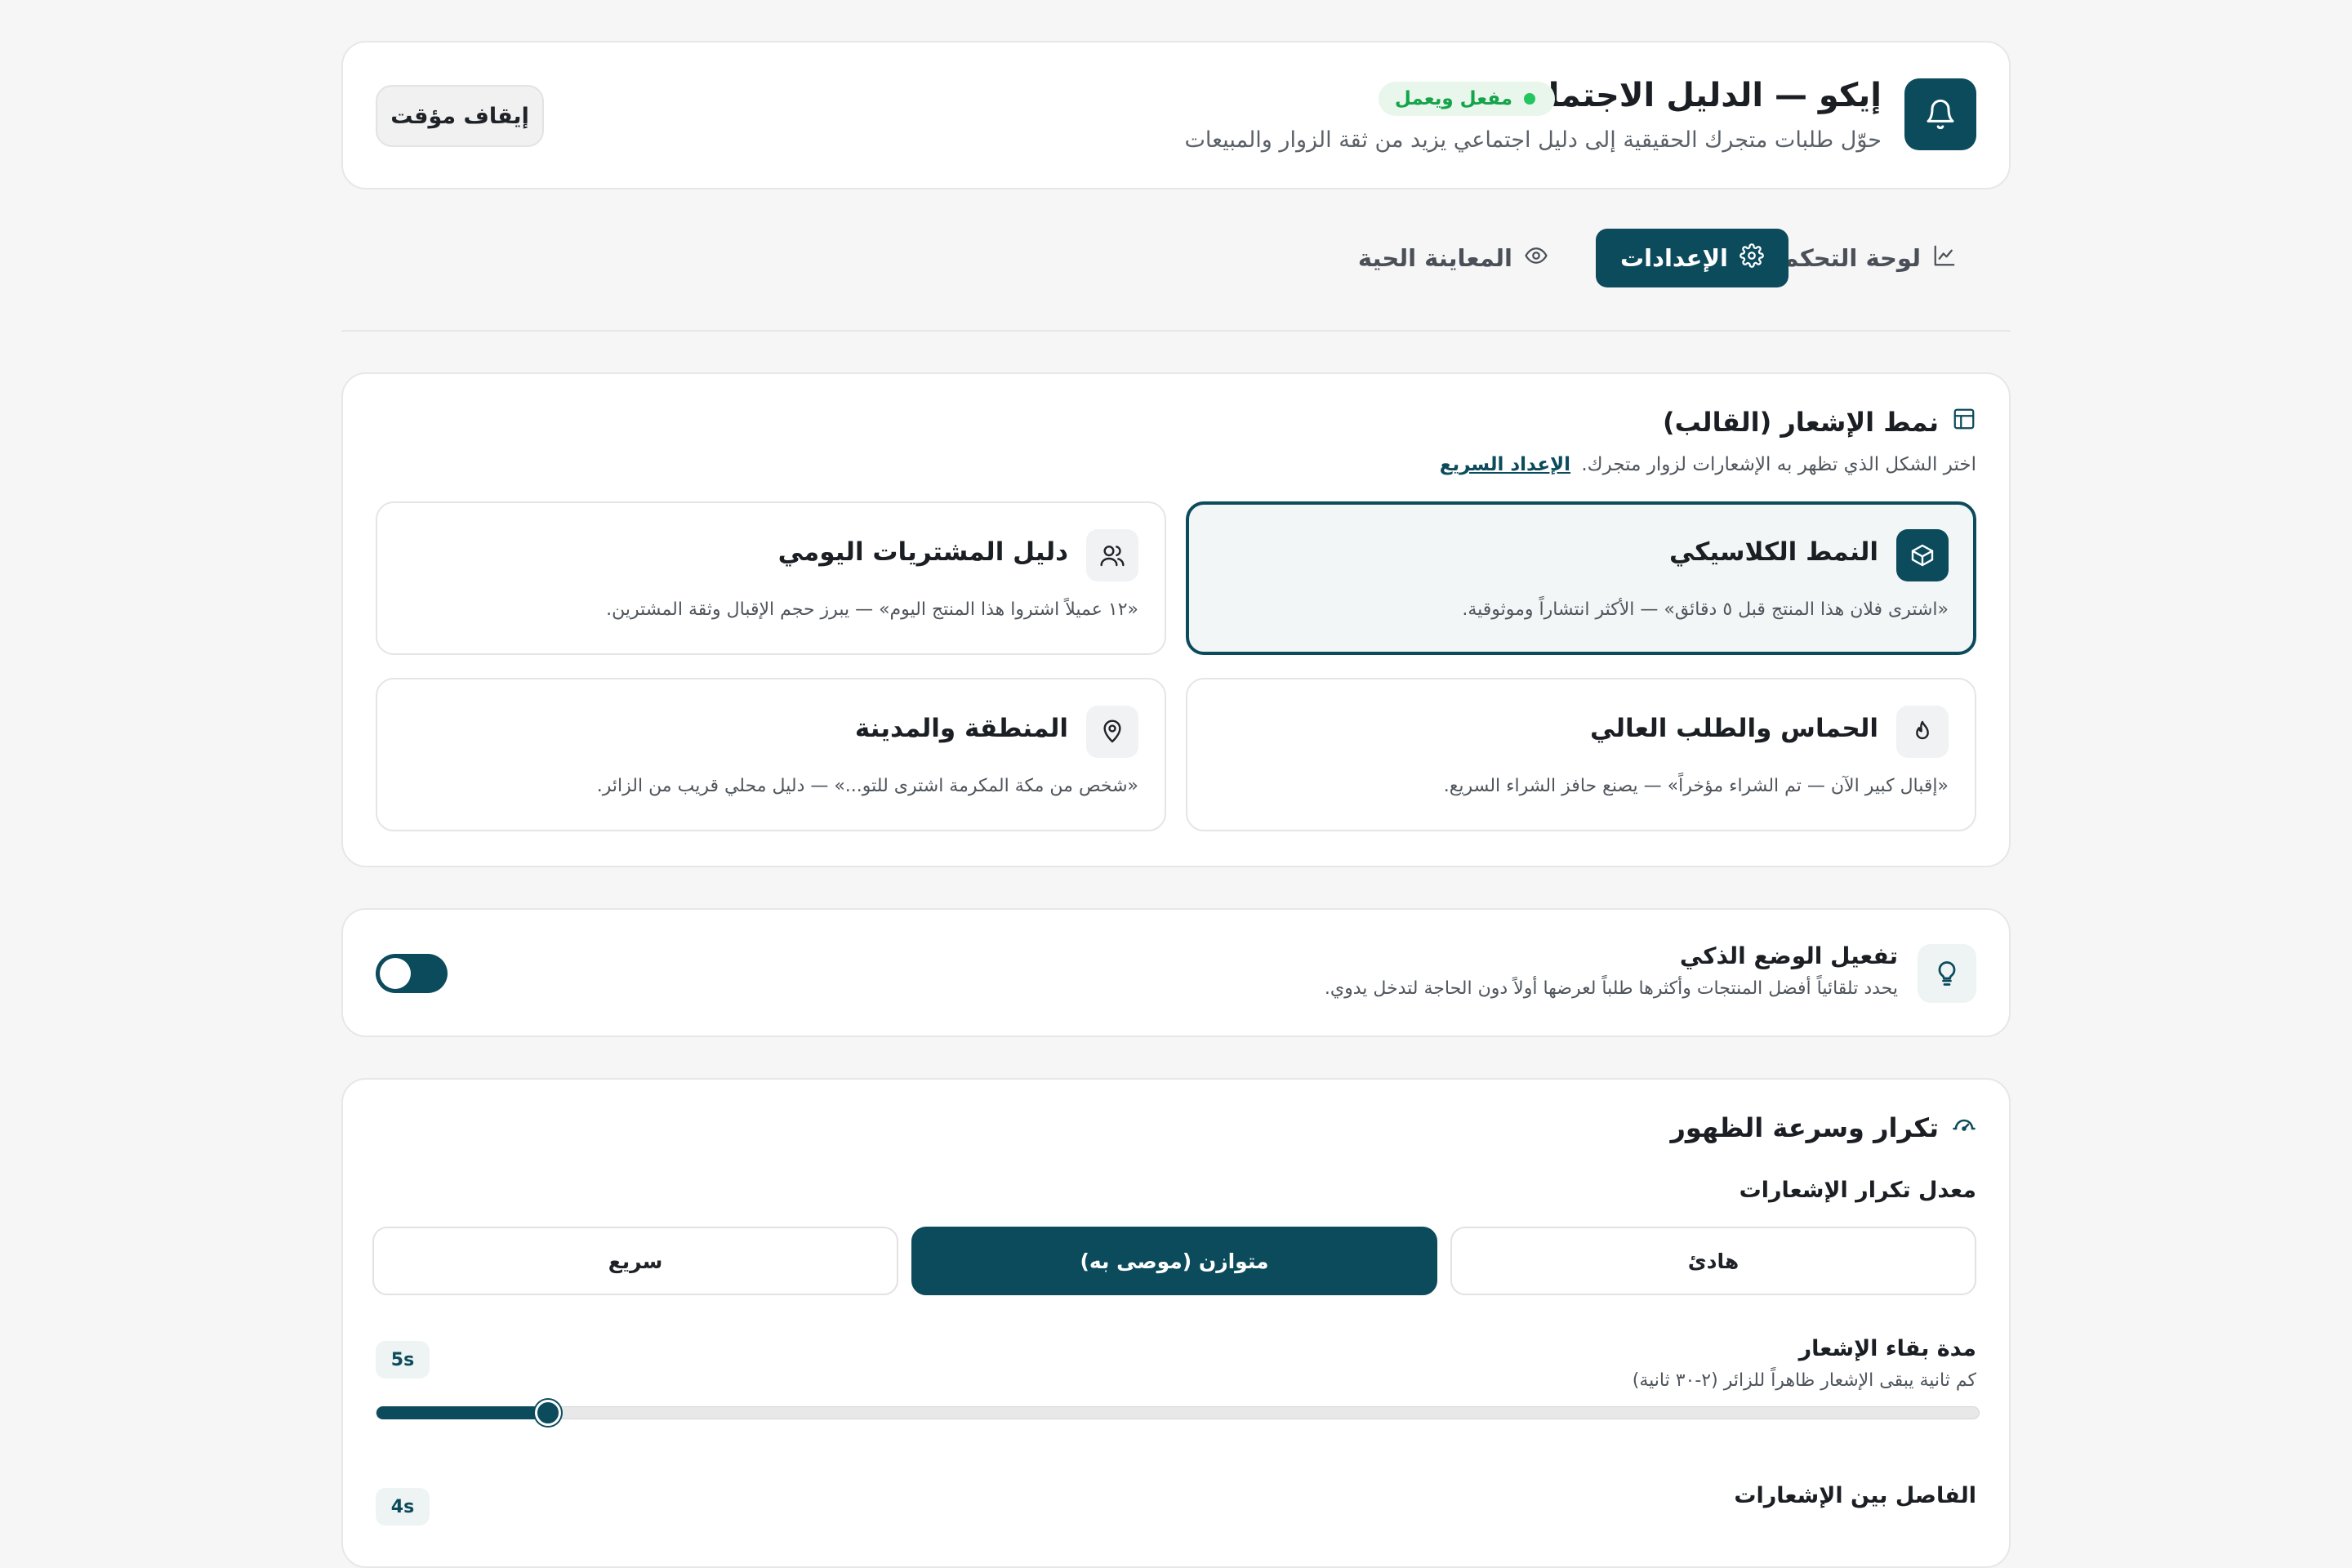 The width and height of the screenshot is (2352, 1568). What do you see at coordinates (462, 1412) in the screenshot?
I see `slider-fill` at bounding box center [462, 1412].